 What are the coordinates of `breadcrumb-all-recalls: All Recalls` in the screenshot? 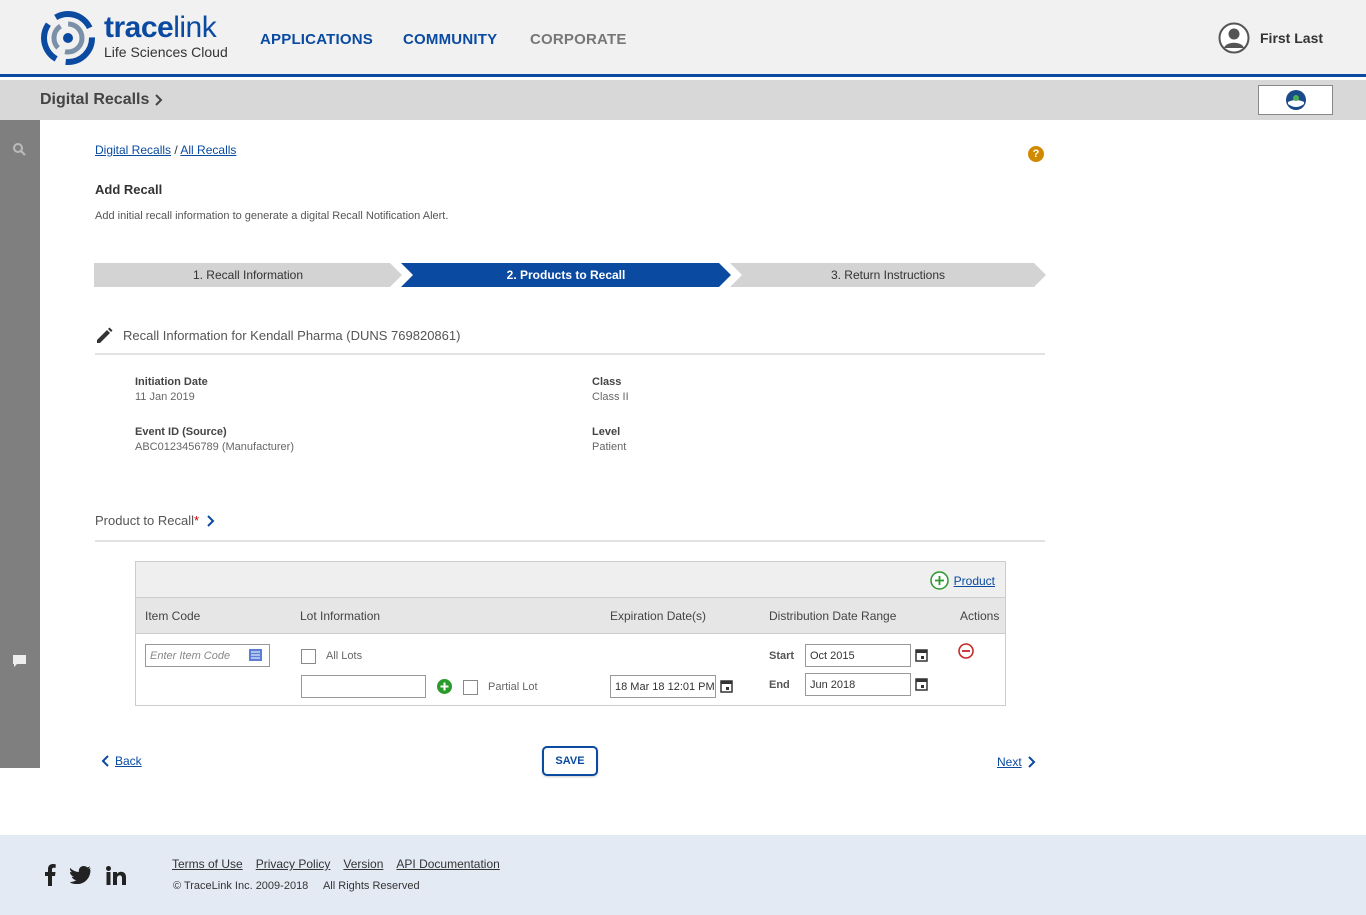 It's located at (208, 150).